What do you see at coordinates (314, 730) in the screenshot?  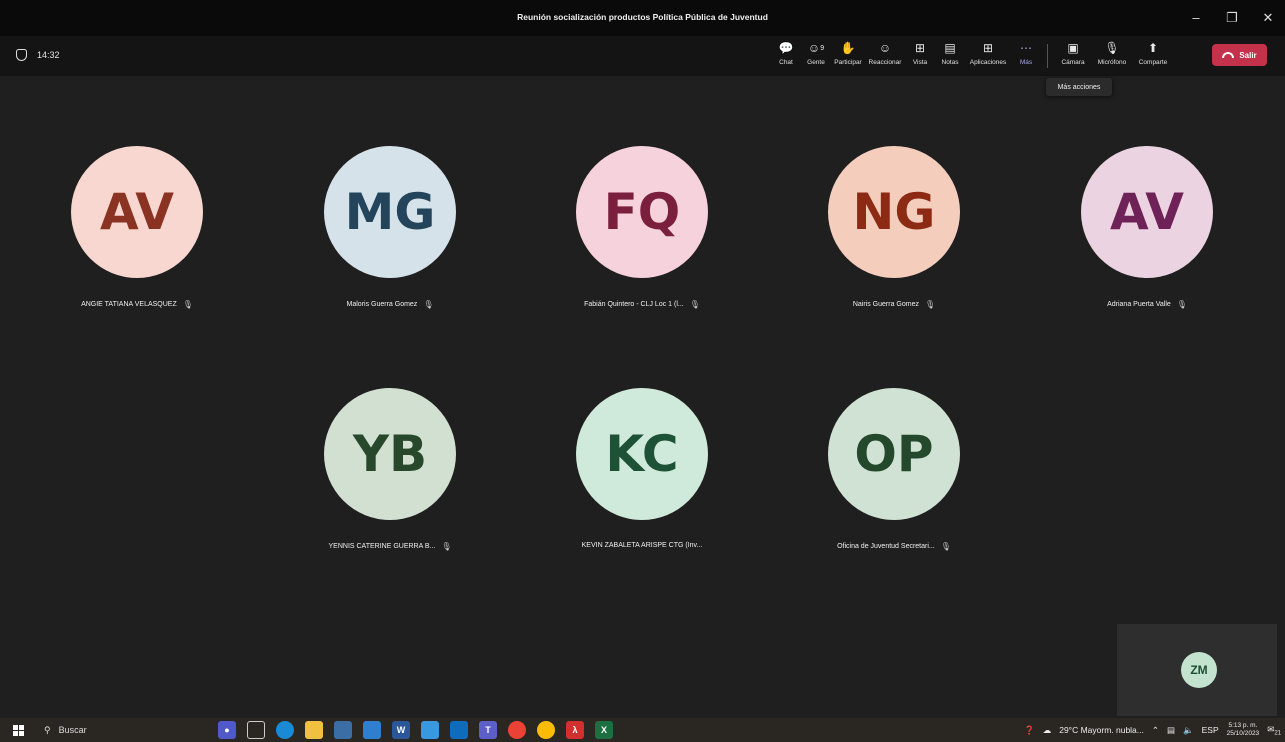 I see `file-explorer-icon` at bounding box center [314, 730].